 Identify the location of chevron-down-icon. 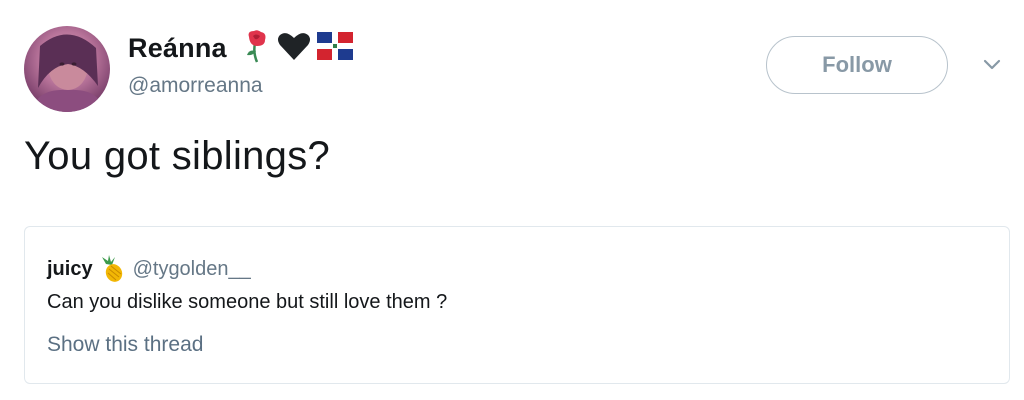
(992, 65).